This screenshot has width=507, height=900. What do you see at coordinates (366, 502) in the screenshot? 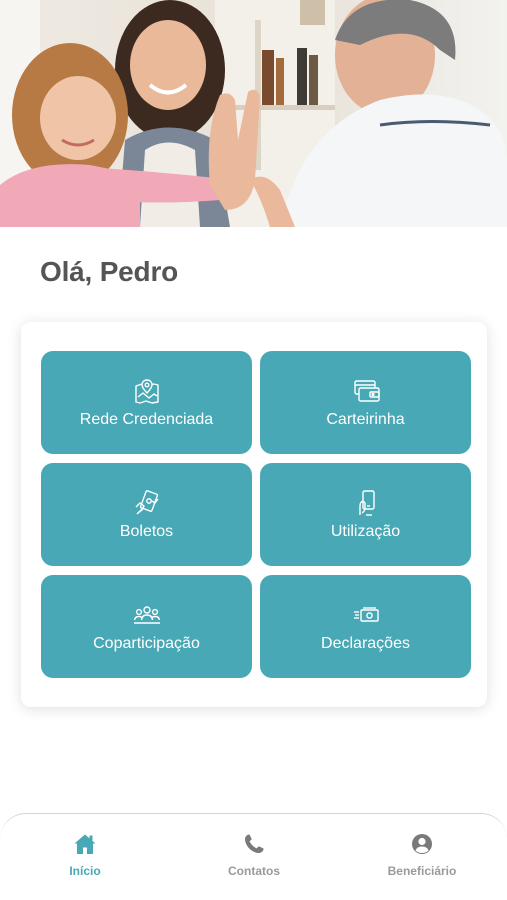
I see `hand-phone-icon` at bounding box center [366, 502].